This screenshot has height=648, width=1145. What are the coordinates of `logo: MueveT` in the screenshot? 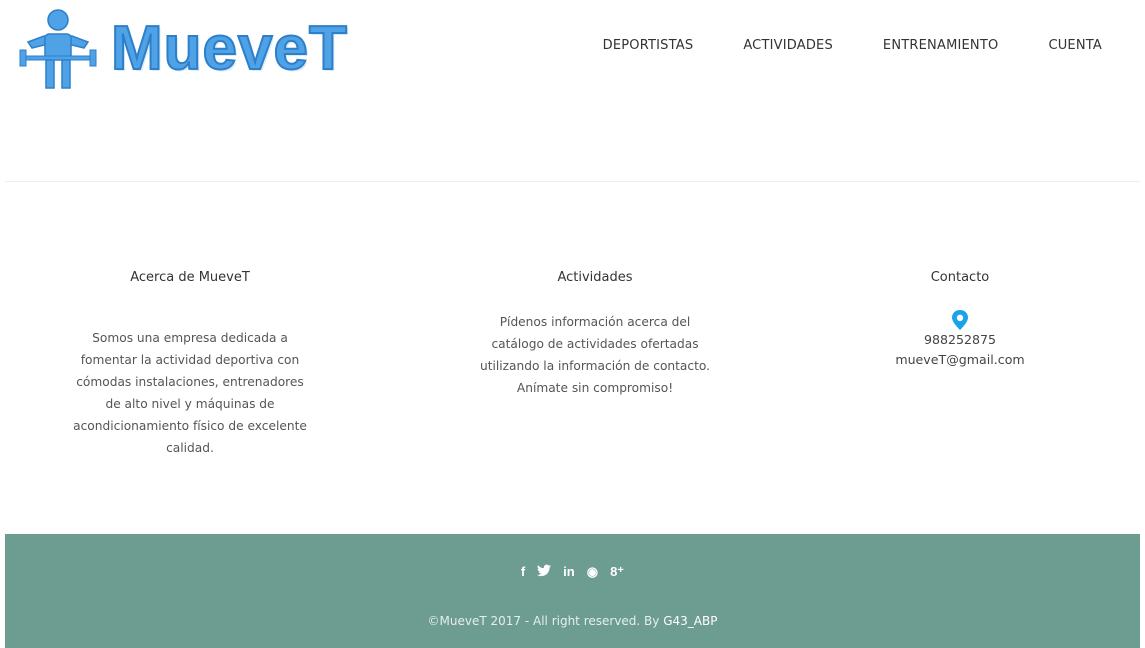 It's located at (183, 51).